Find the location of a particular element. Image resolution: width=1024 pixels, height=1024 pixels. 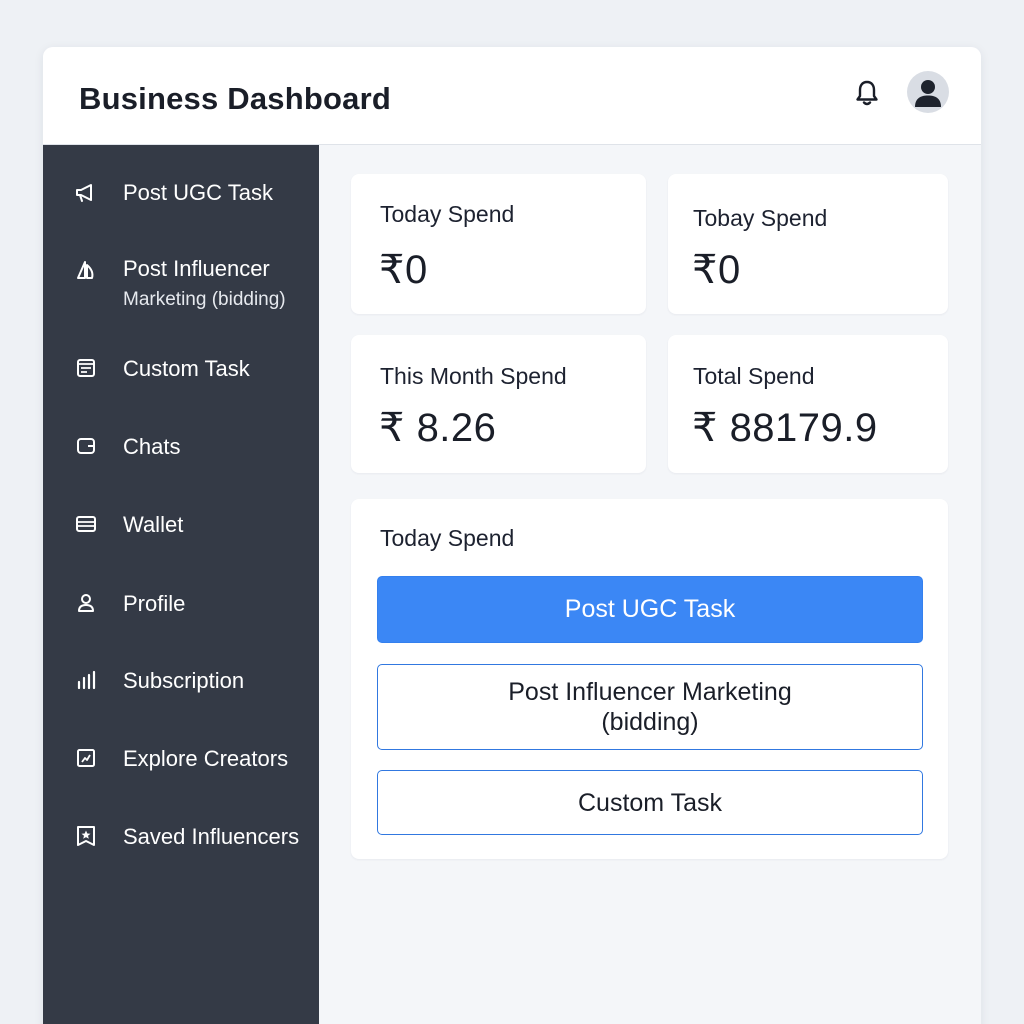

sidebar-item-chats: Chats is located at coordinates (181, 447).